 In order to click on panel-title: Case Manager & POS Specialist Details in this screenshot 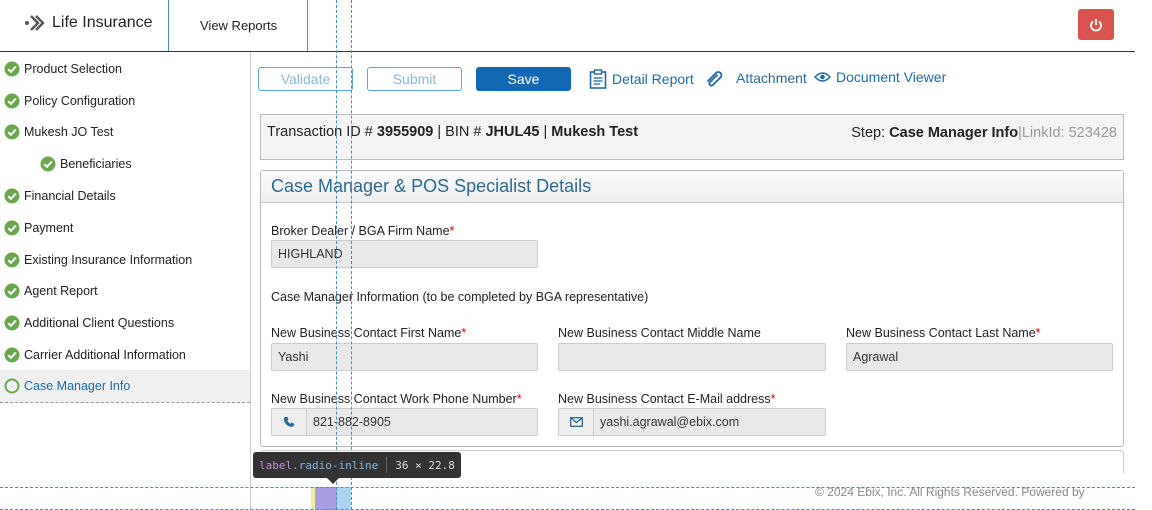, I will do `click(692, 187)`.